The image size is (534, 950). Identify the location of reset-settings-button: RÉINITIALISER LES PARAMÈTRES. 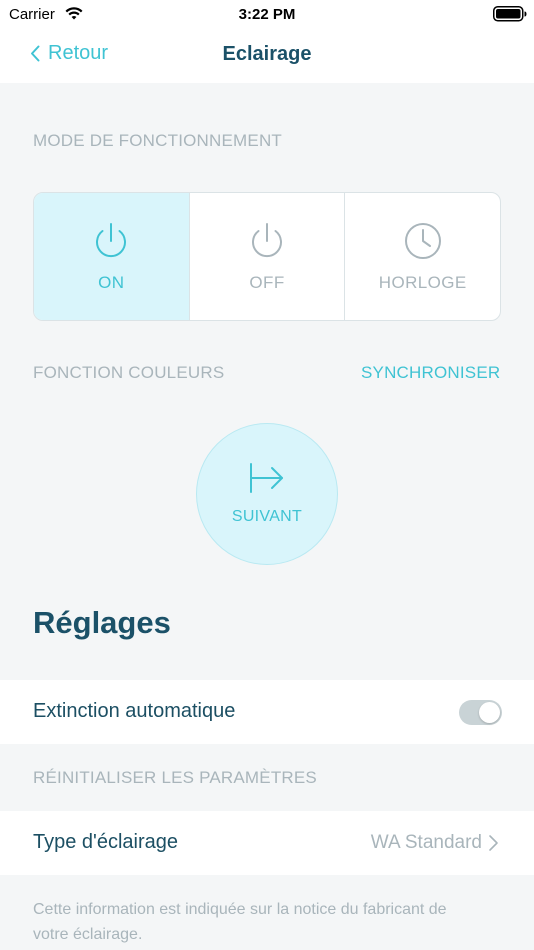
(175, 778).